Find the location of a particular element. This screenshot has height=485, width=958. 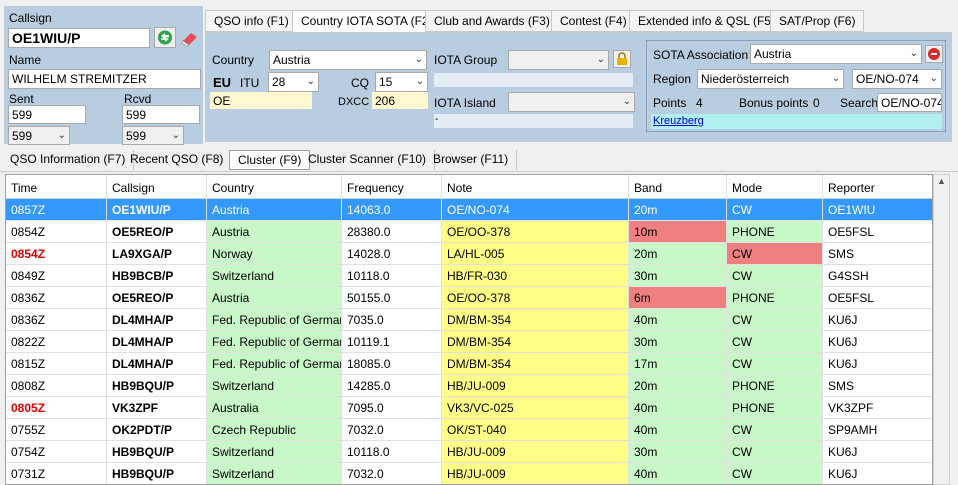

column-header-reporter: Reporter is located at coordinates (877, 187).